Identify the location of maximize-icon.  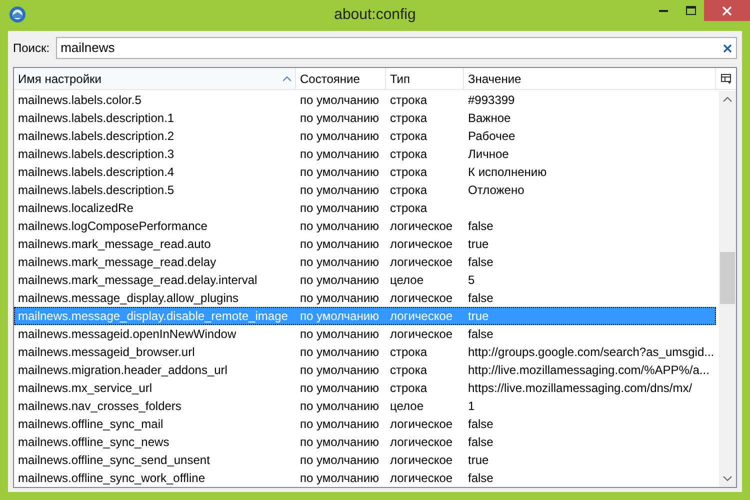
(691, 10).